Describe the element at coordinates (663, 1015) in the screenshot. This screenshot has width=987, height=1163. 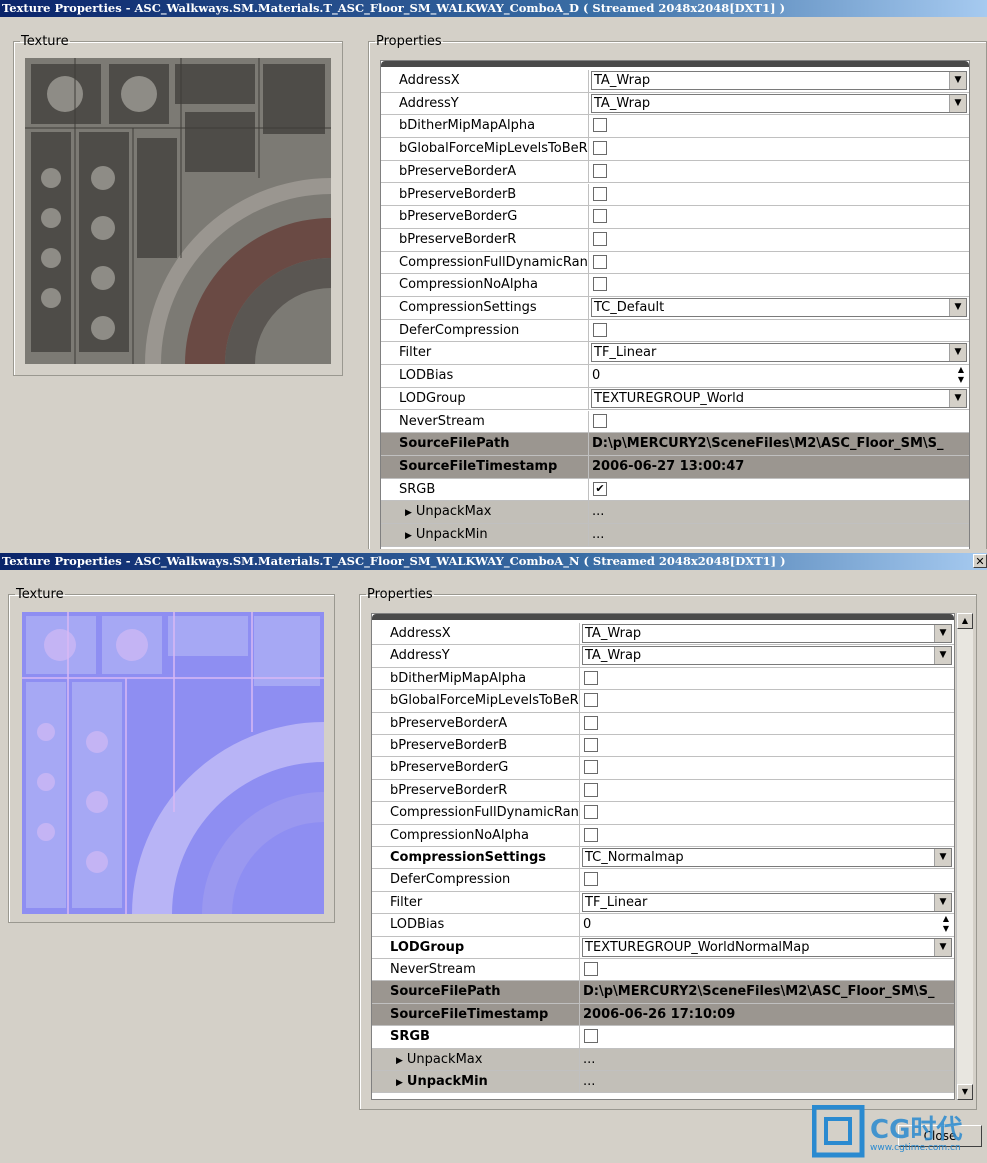
I see `property-row-sourcefiletimestamp: SourceFileTimestamp 2006-06-26 17:10:09` at that location.